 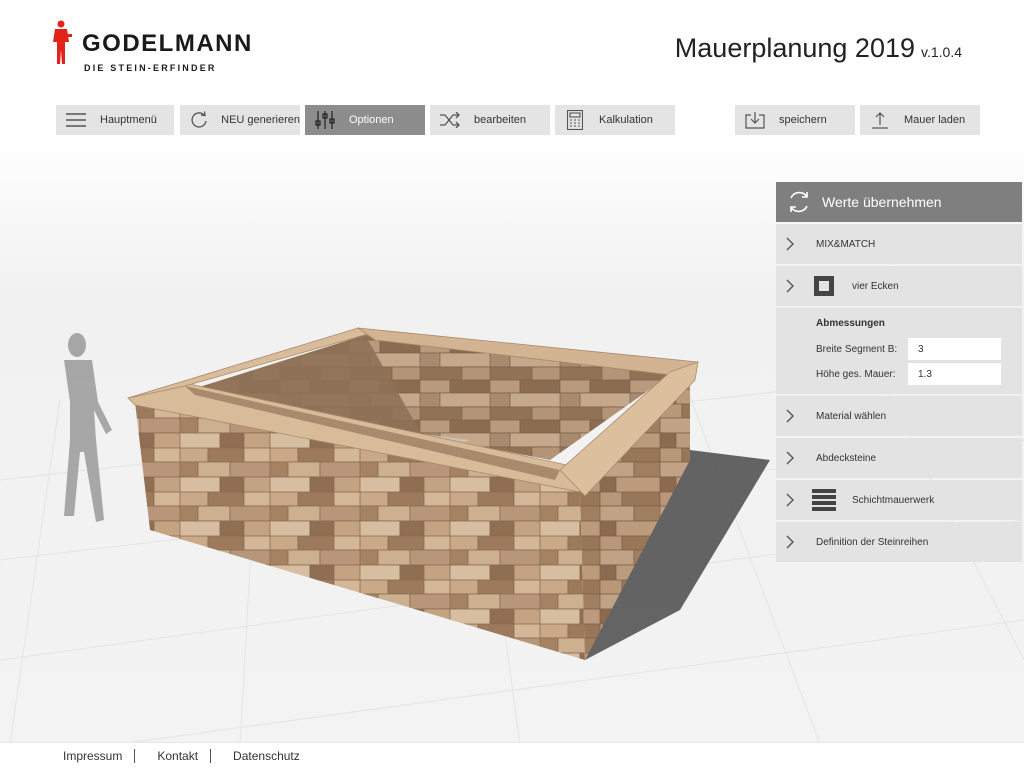 What do you see at coordinates (872, 542) in the screenshot?
I see `stone-rows-label: Definition der Steinreihen` at bounding box center [872, 542].